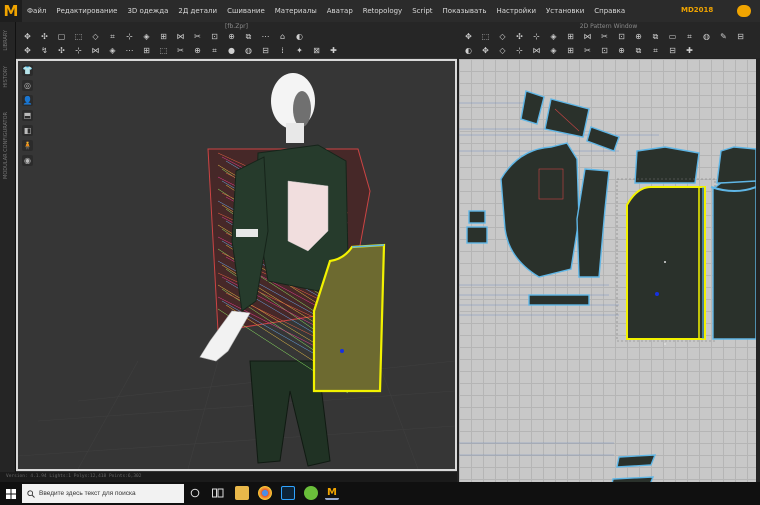 The width and height of the screenshot is (760, 505). What do you see at coordinates (621, 50) in the screenshot?
I see `2d-row2-tool-9-icon: ⊕` at bounding box center [621, 50].